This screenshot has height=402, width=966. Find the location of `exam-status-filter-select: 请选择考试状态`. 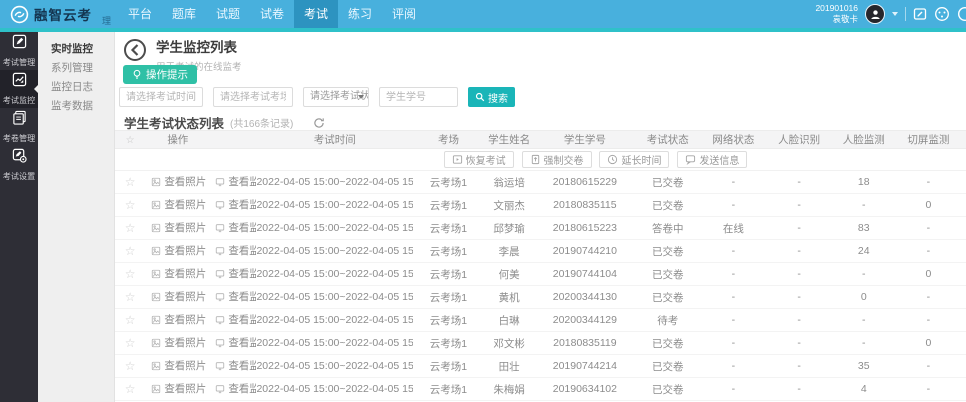

exam-status-filter-select: 请选择考试状态 is located at coordinates (336, 97).